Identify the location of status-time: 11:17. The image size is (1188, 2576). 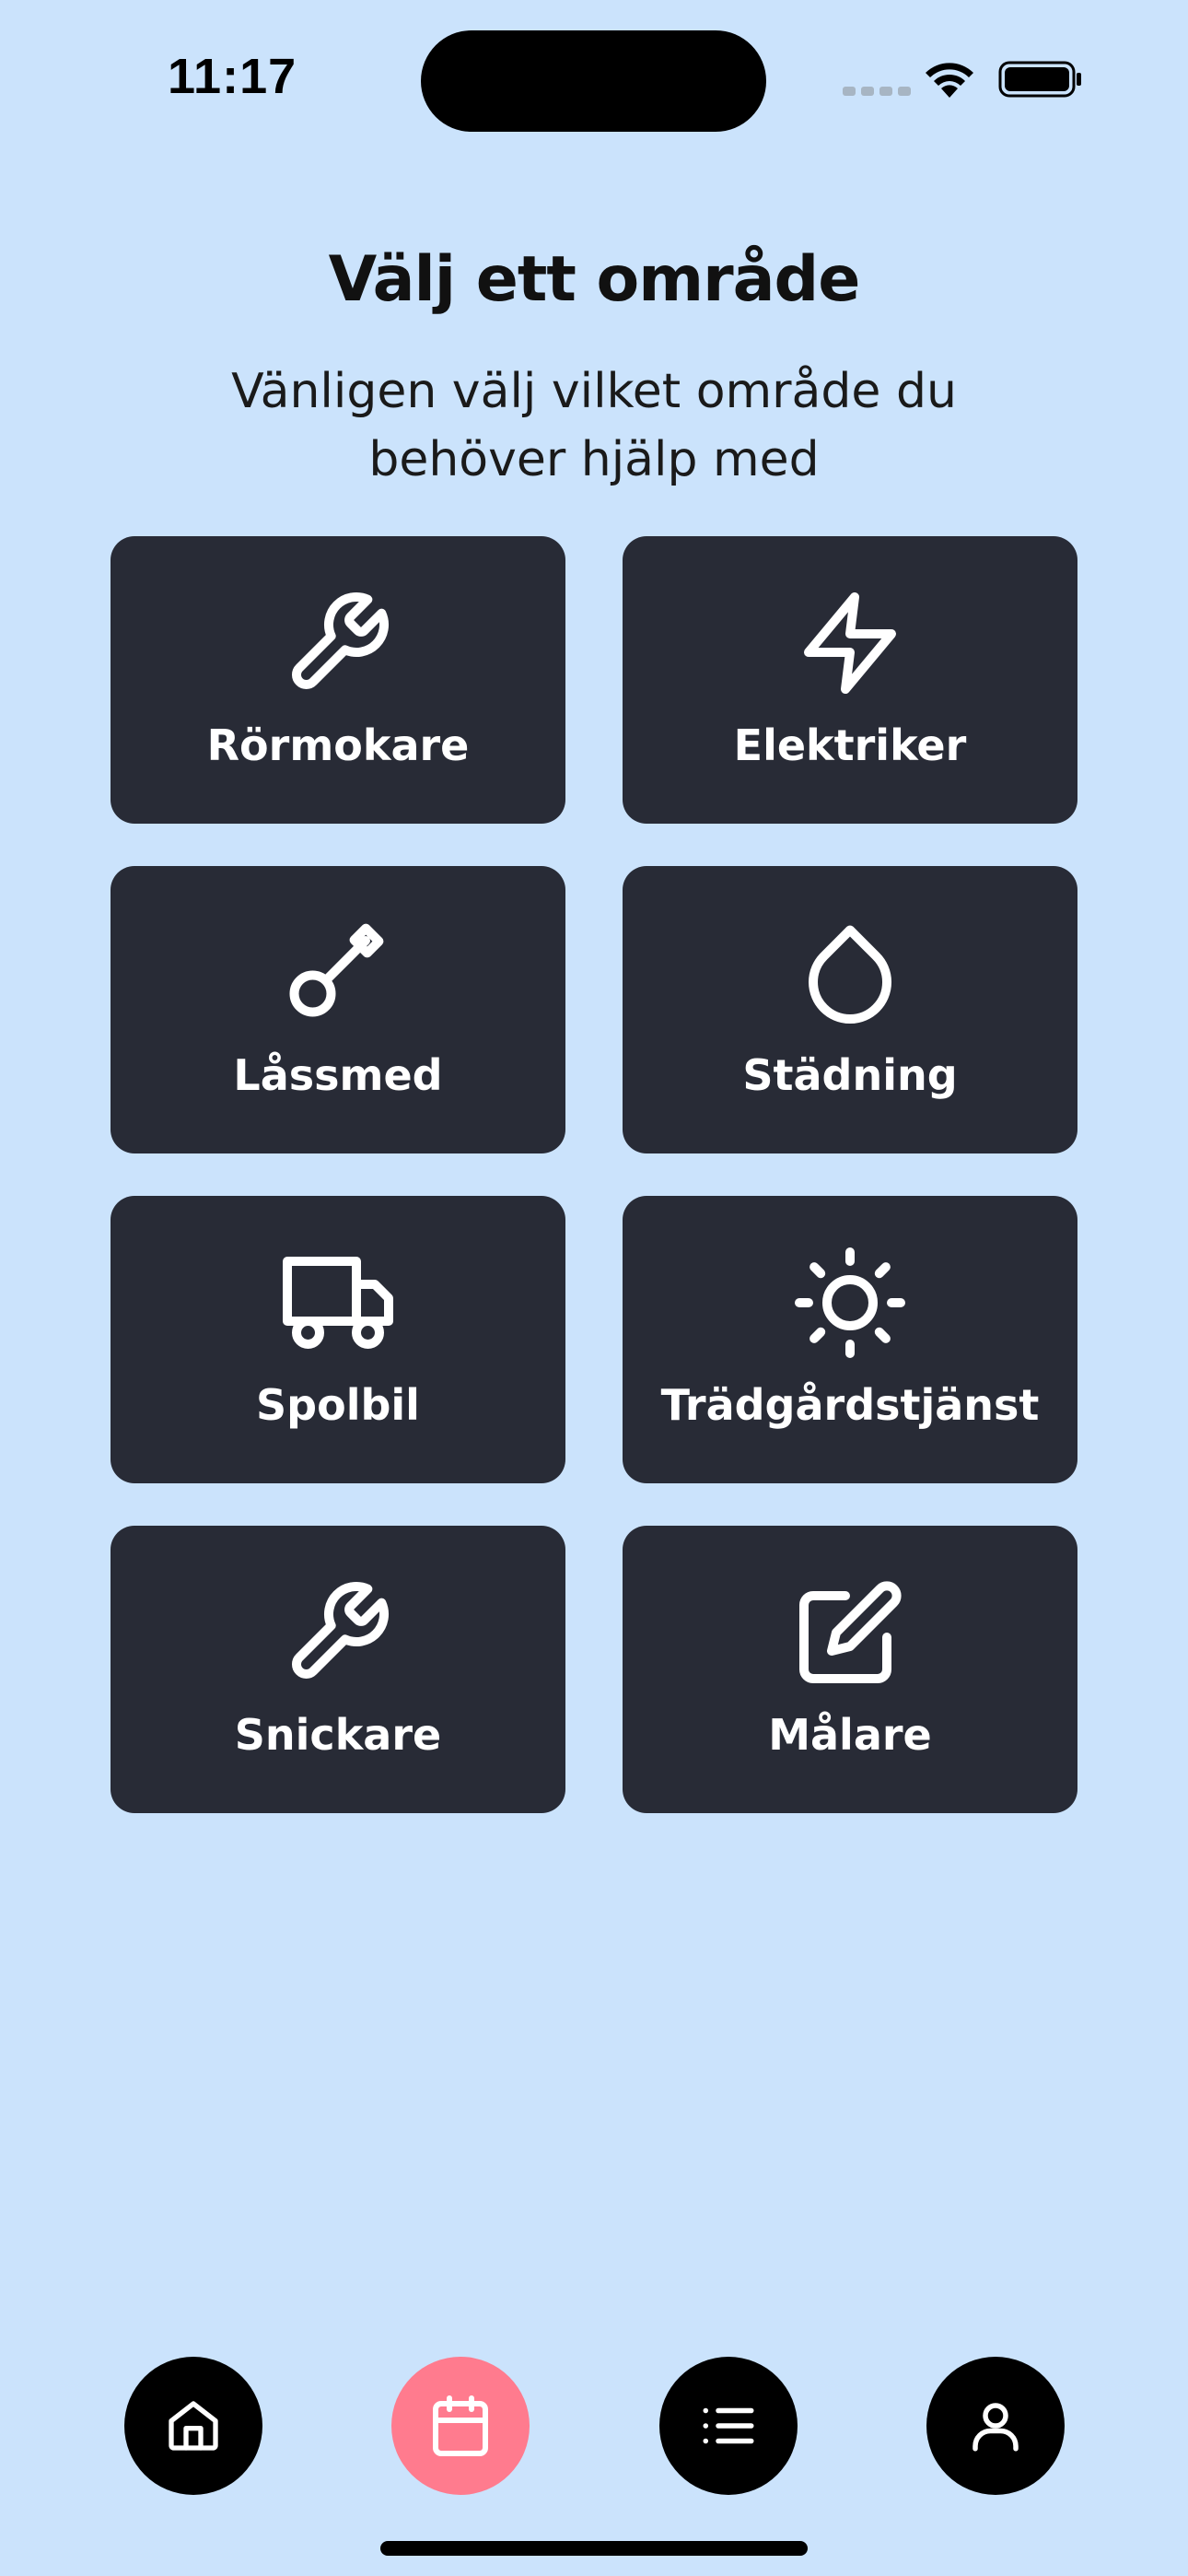
(232, 76).